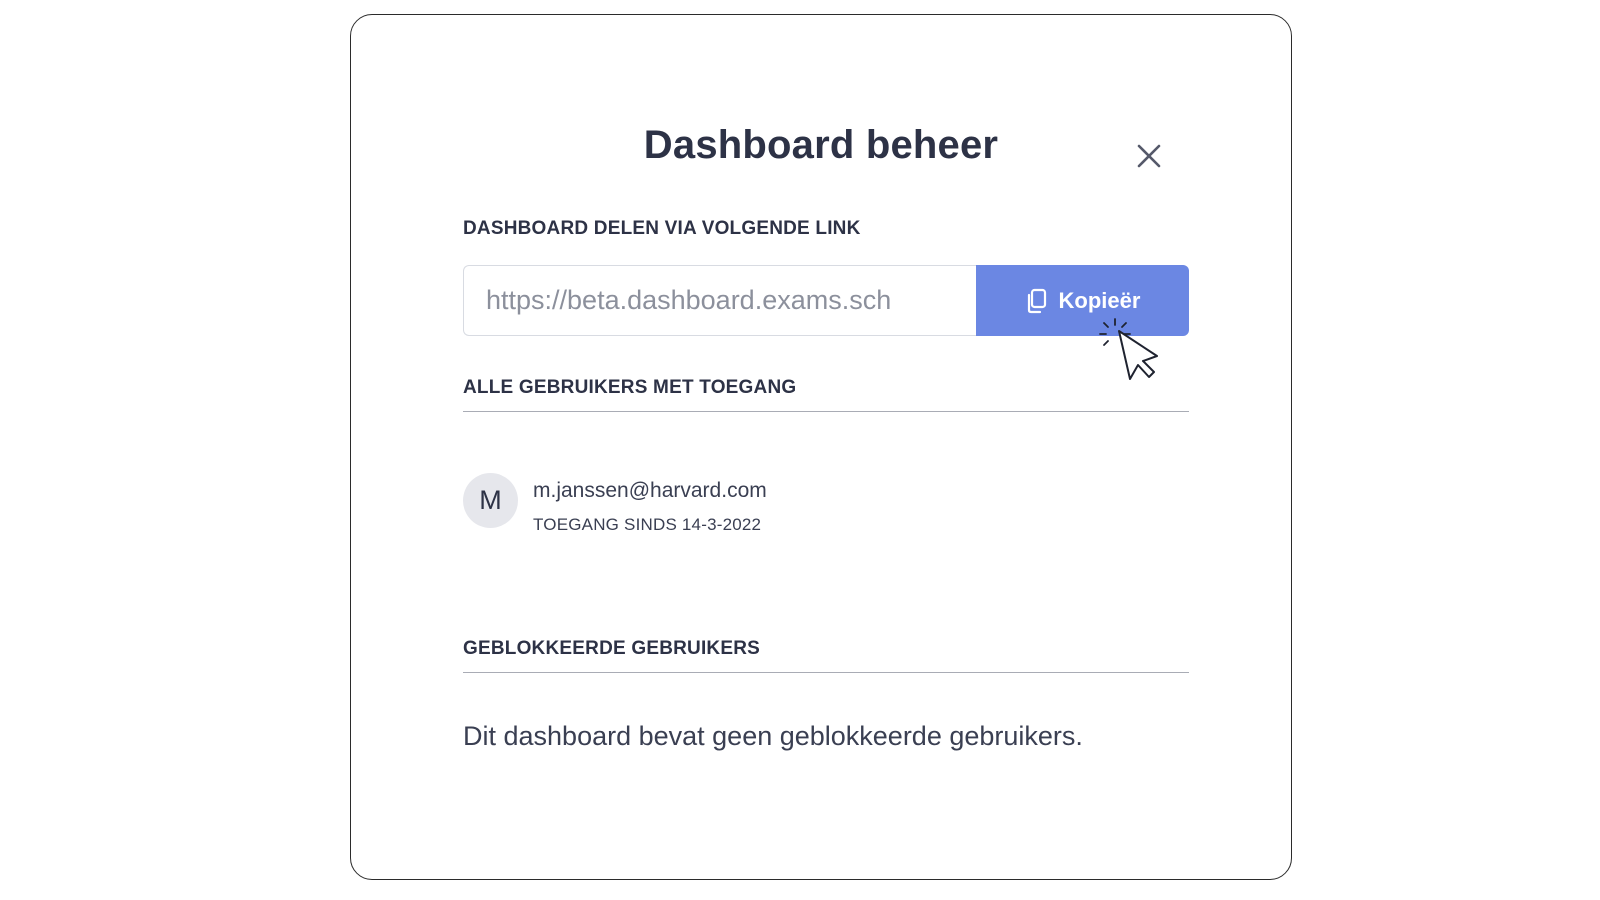 This screenshot has width=1600, height=900. I want to click on user-access-since: TOEGANG SINDS 14-3-2022, so click(647, 524).